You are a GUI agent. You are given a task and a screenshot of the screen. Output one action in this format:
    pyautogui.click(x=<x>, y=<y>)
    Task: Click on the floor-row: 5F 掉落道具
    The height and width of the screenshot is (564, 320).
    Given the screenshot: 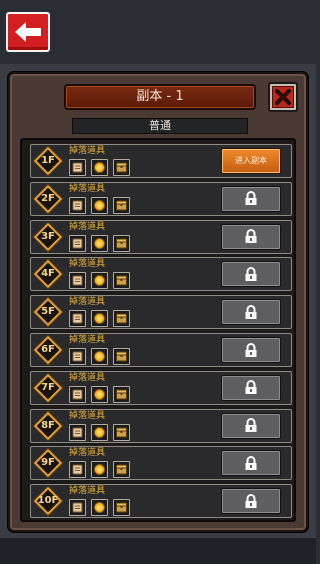 What is the action you would take?
    pyautogui.click(x=161, y=312)
    